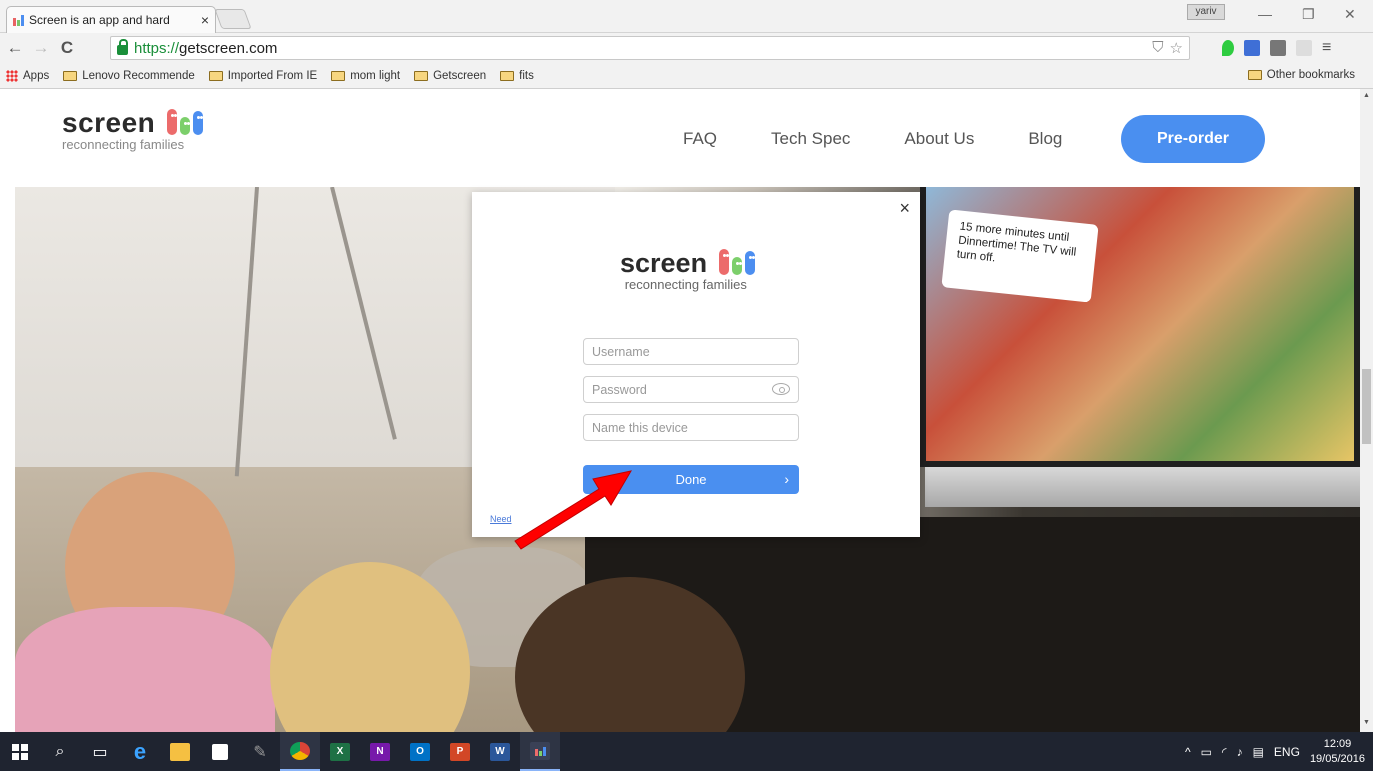 The width and height of the screenshot is (1373, 771). Describe the element at coordinates (1366, 95) in the screenshot. I see `scroll-up-icon: ▲` at that location.